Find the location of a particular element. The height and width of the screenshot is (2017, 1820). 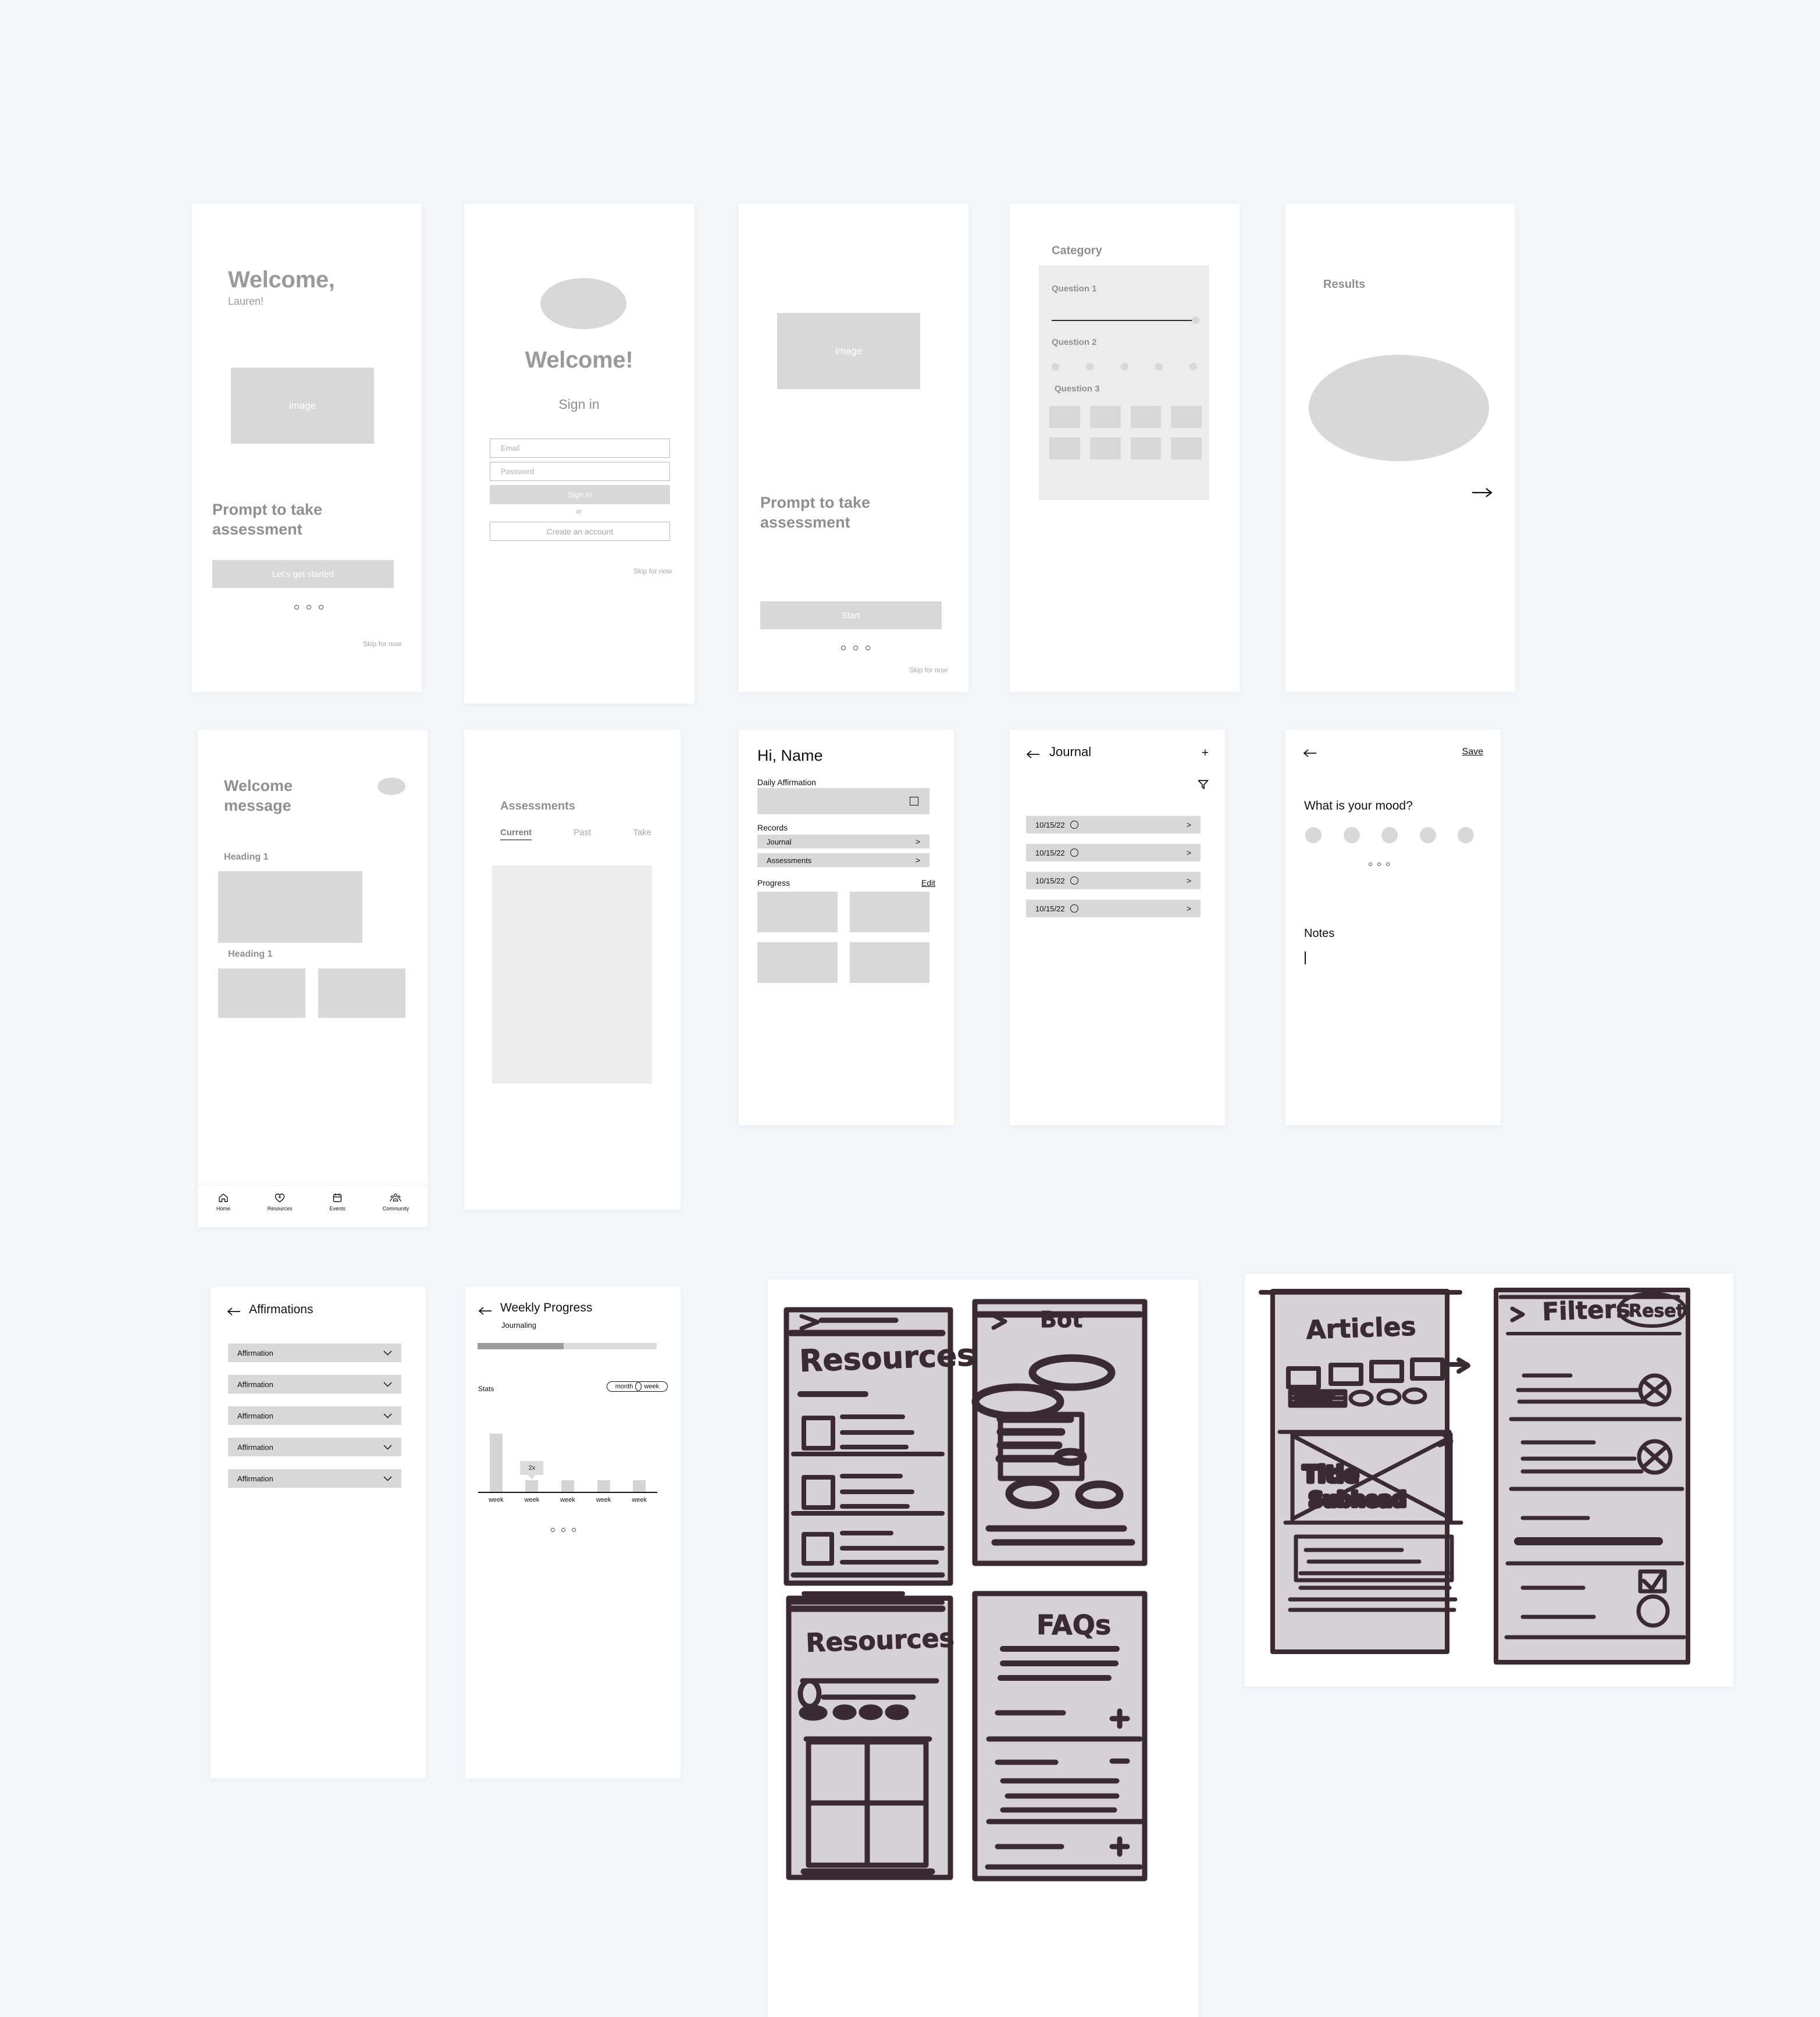

stats-label: Stats is located at coordinates (486, 1389).